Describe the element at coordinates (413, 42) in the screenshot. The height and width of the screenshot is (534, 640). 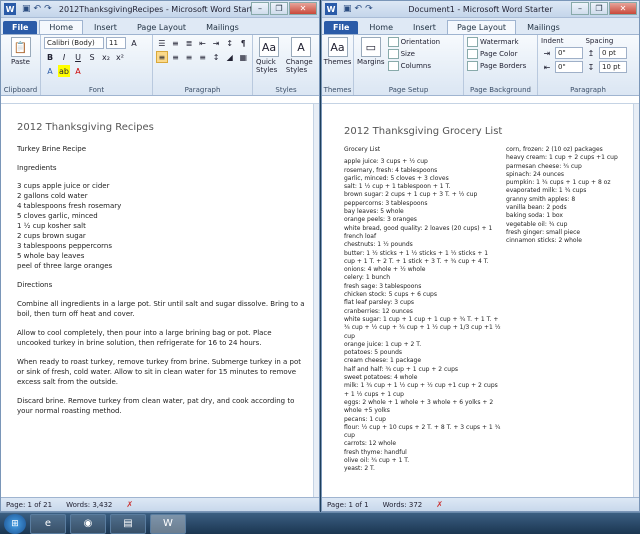
I see `orientation-button: Orientation` at that location.